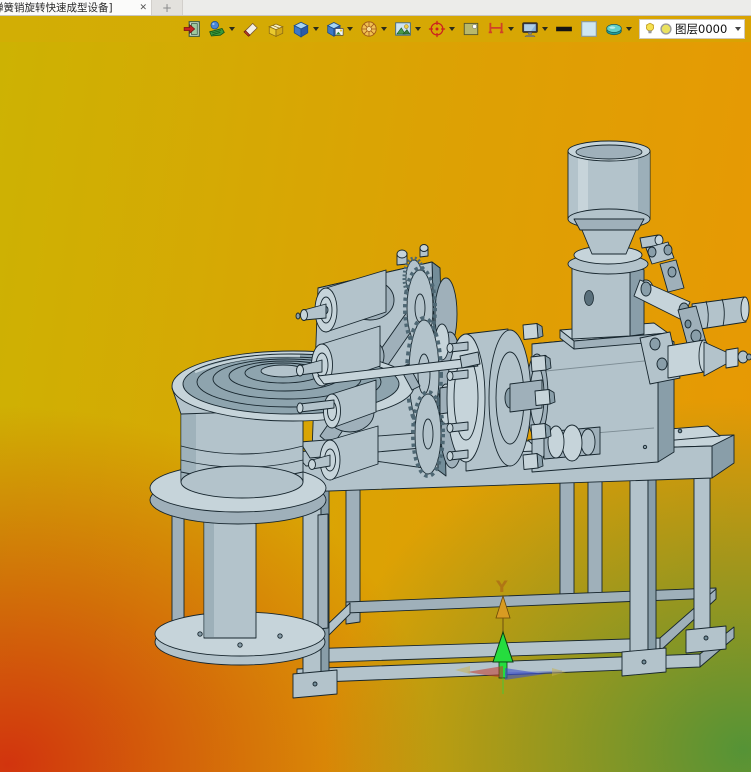 The image size is (751, 772). I want to click on line-width-icon, so click(564, 29).